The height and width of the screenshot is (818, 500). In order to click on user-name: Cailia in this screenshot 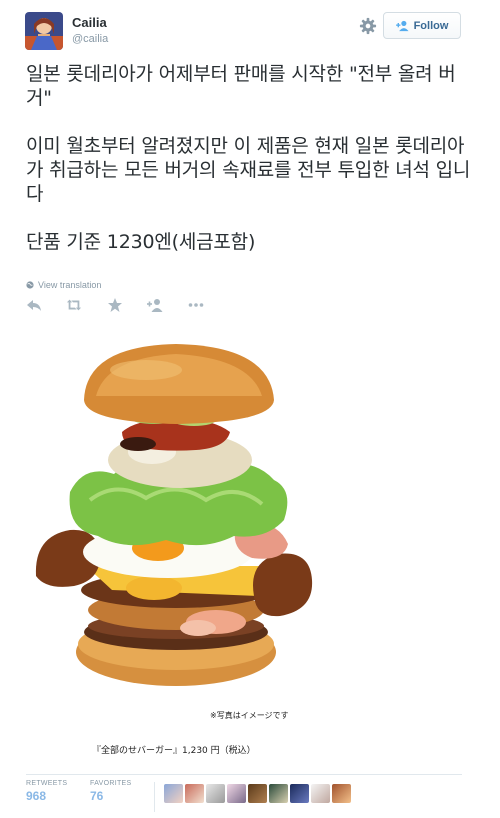, I will do `click(89, 22)`.